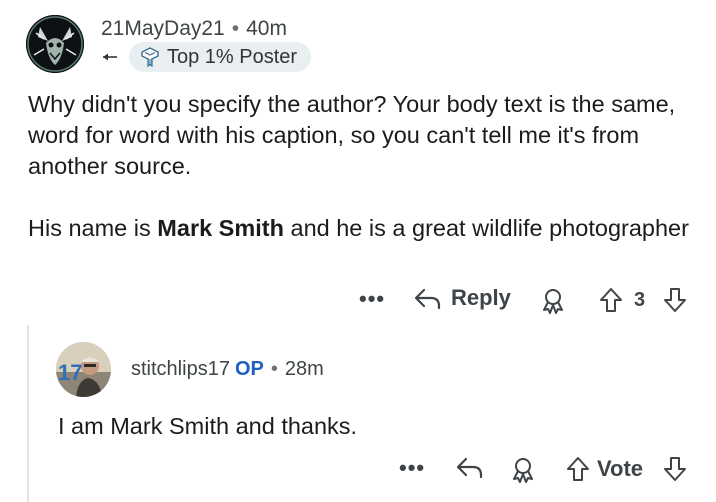  Describe the element at coordinates (358, 301) in the screenshot. I see `comment-actions: ••• Reply 3` at that location.